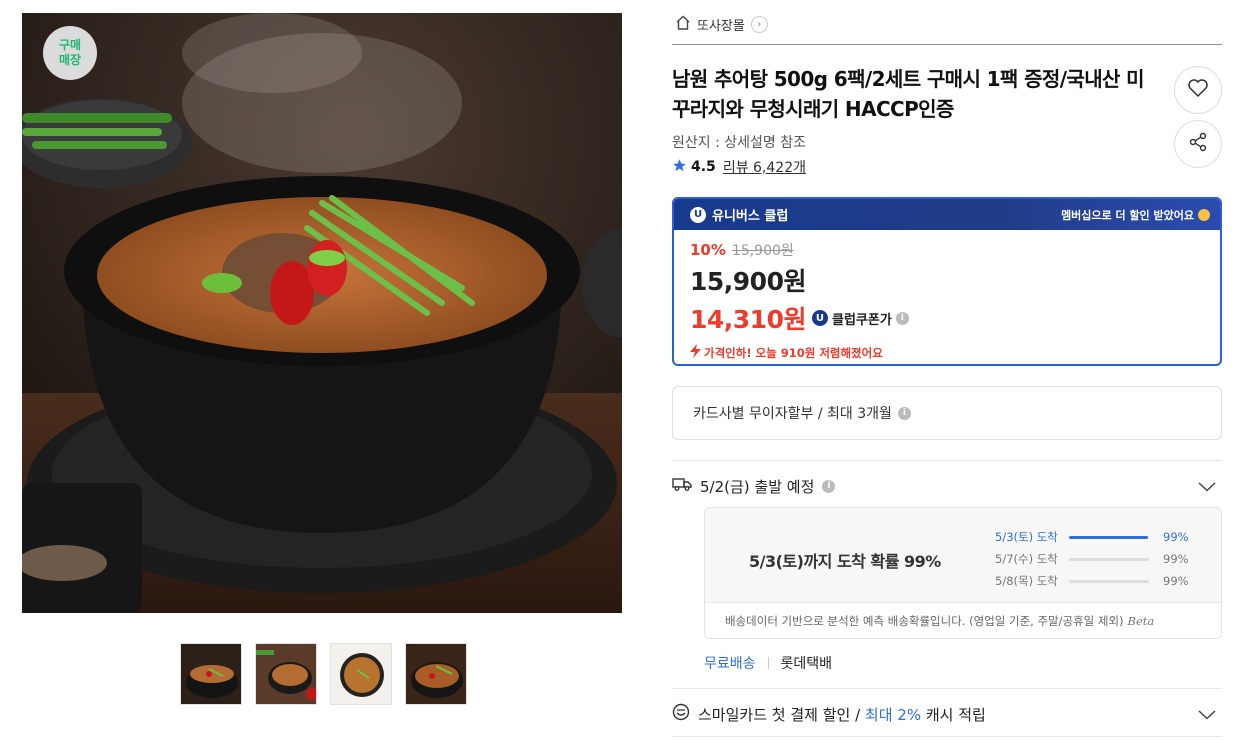  What do you see at coordinates (739, 143) in the screenshot?
I see `origin-info: 원산지 : 상세설명 참조` at bounding box center [739, 143].